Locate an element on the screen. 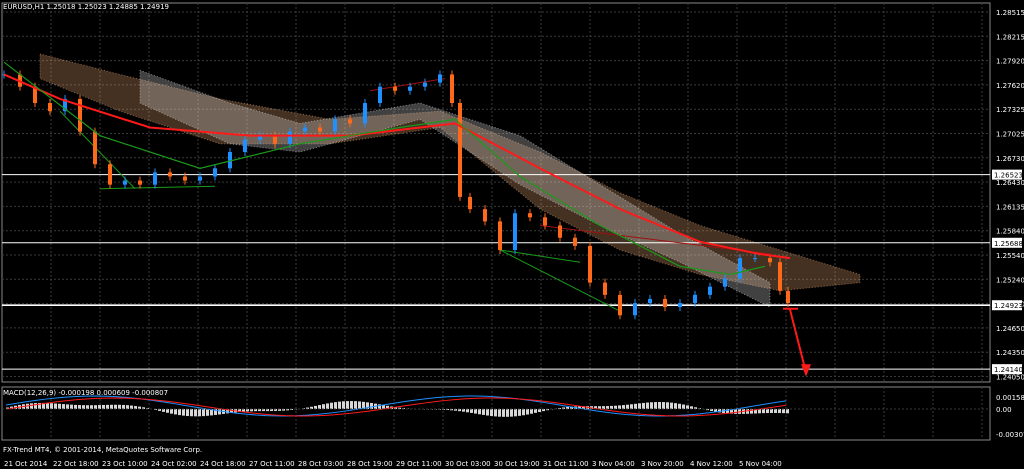  time-tick-label: 31 Oct 11:00 is located at coordinates (566, 464).